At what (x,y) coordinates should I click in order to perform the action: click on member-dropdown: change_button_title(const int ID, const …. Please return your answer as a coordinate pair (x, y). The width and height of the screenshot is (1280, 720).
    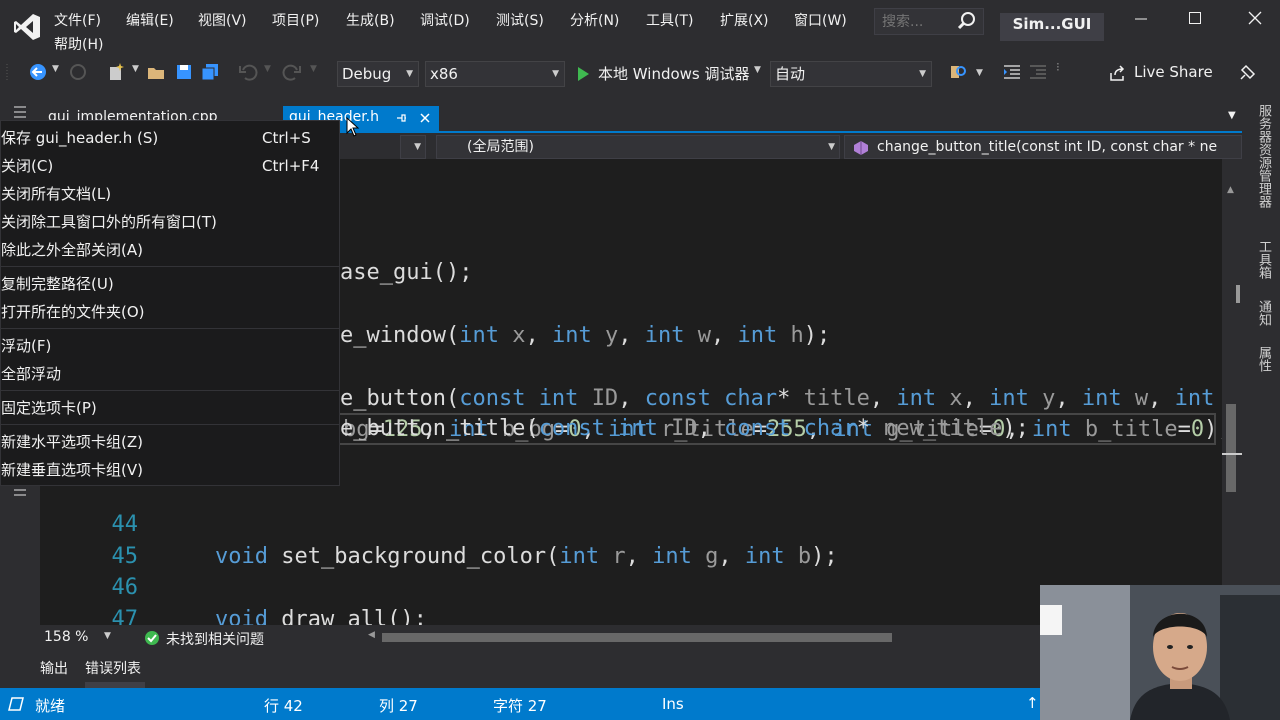
    Looking at the image, I should click on (1043, 147).